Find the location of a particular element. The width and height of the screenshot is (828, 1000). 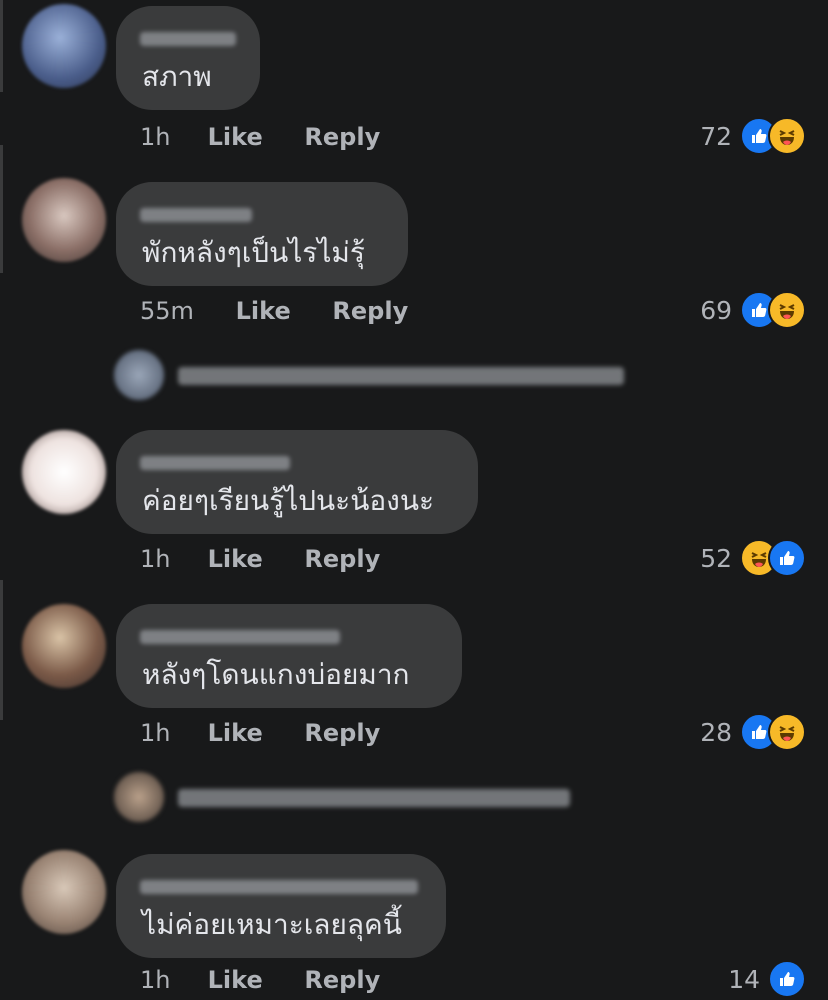

comment-bubble: ค่อยๆเรียนรู้ไปนะน้องนะ is located at coordinates (297, 482).